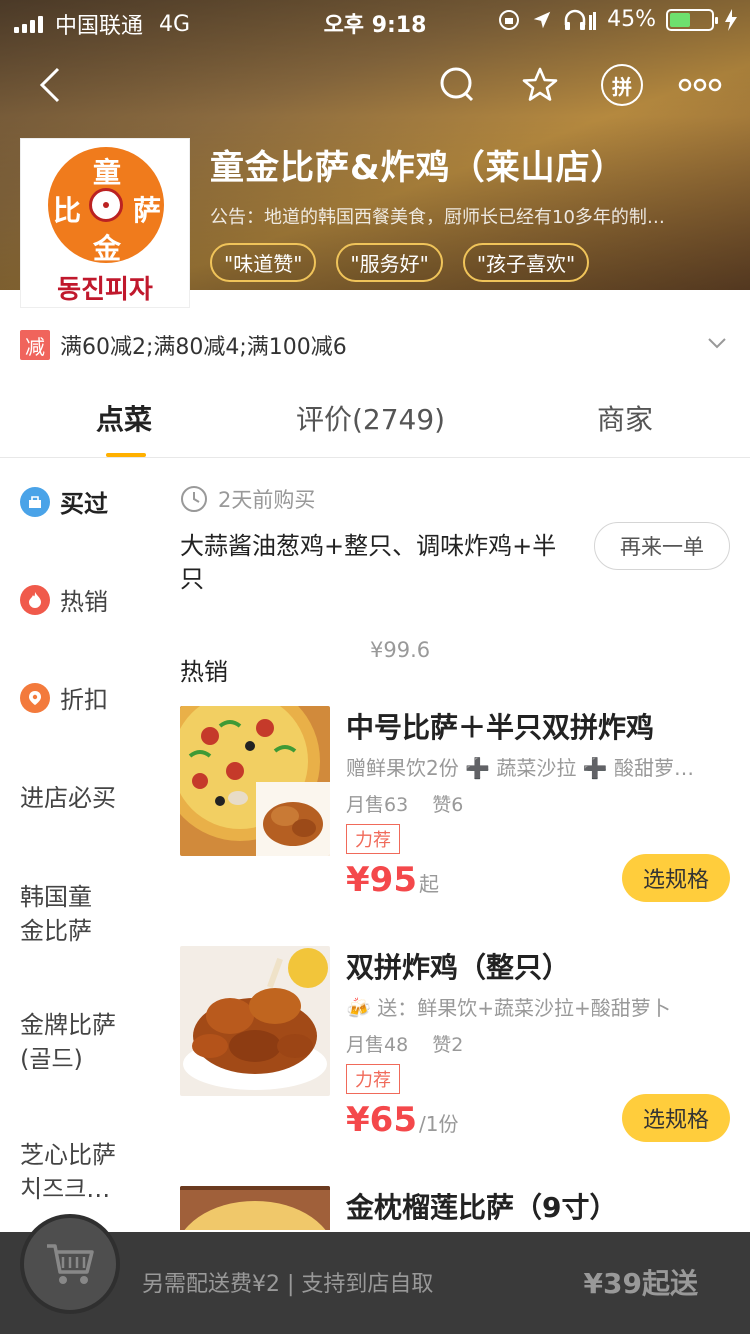 Image resolution: width=750 pixels, height=1334 pixels. Describe the element at coordinates (35, 599) in the screenshot. I see `flame-icon` at that location.